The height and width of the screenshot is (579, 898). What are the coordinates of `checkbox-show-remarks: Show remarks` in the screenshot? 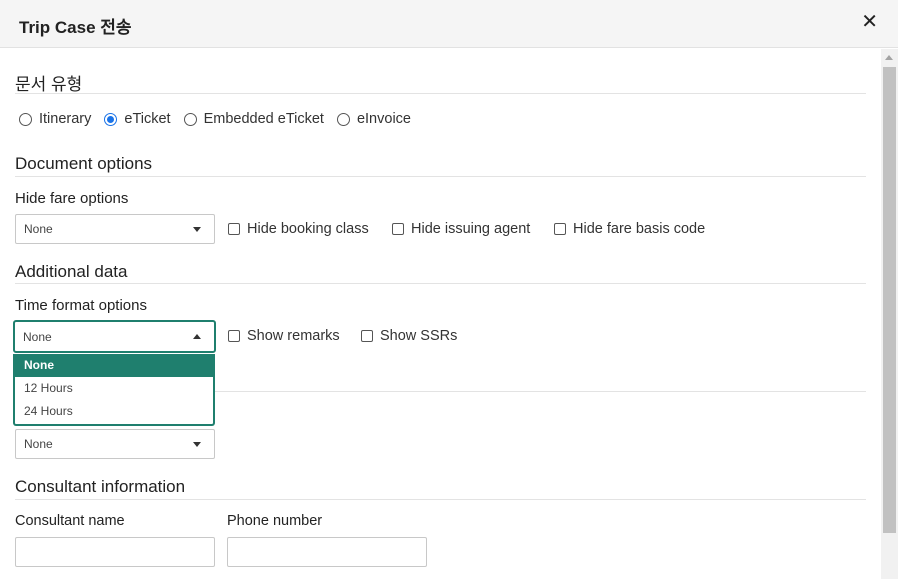 It's located at (284, 336).